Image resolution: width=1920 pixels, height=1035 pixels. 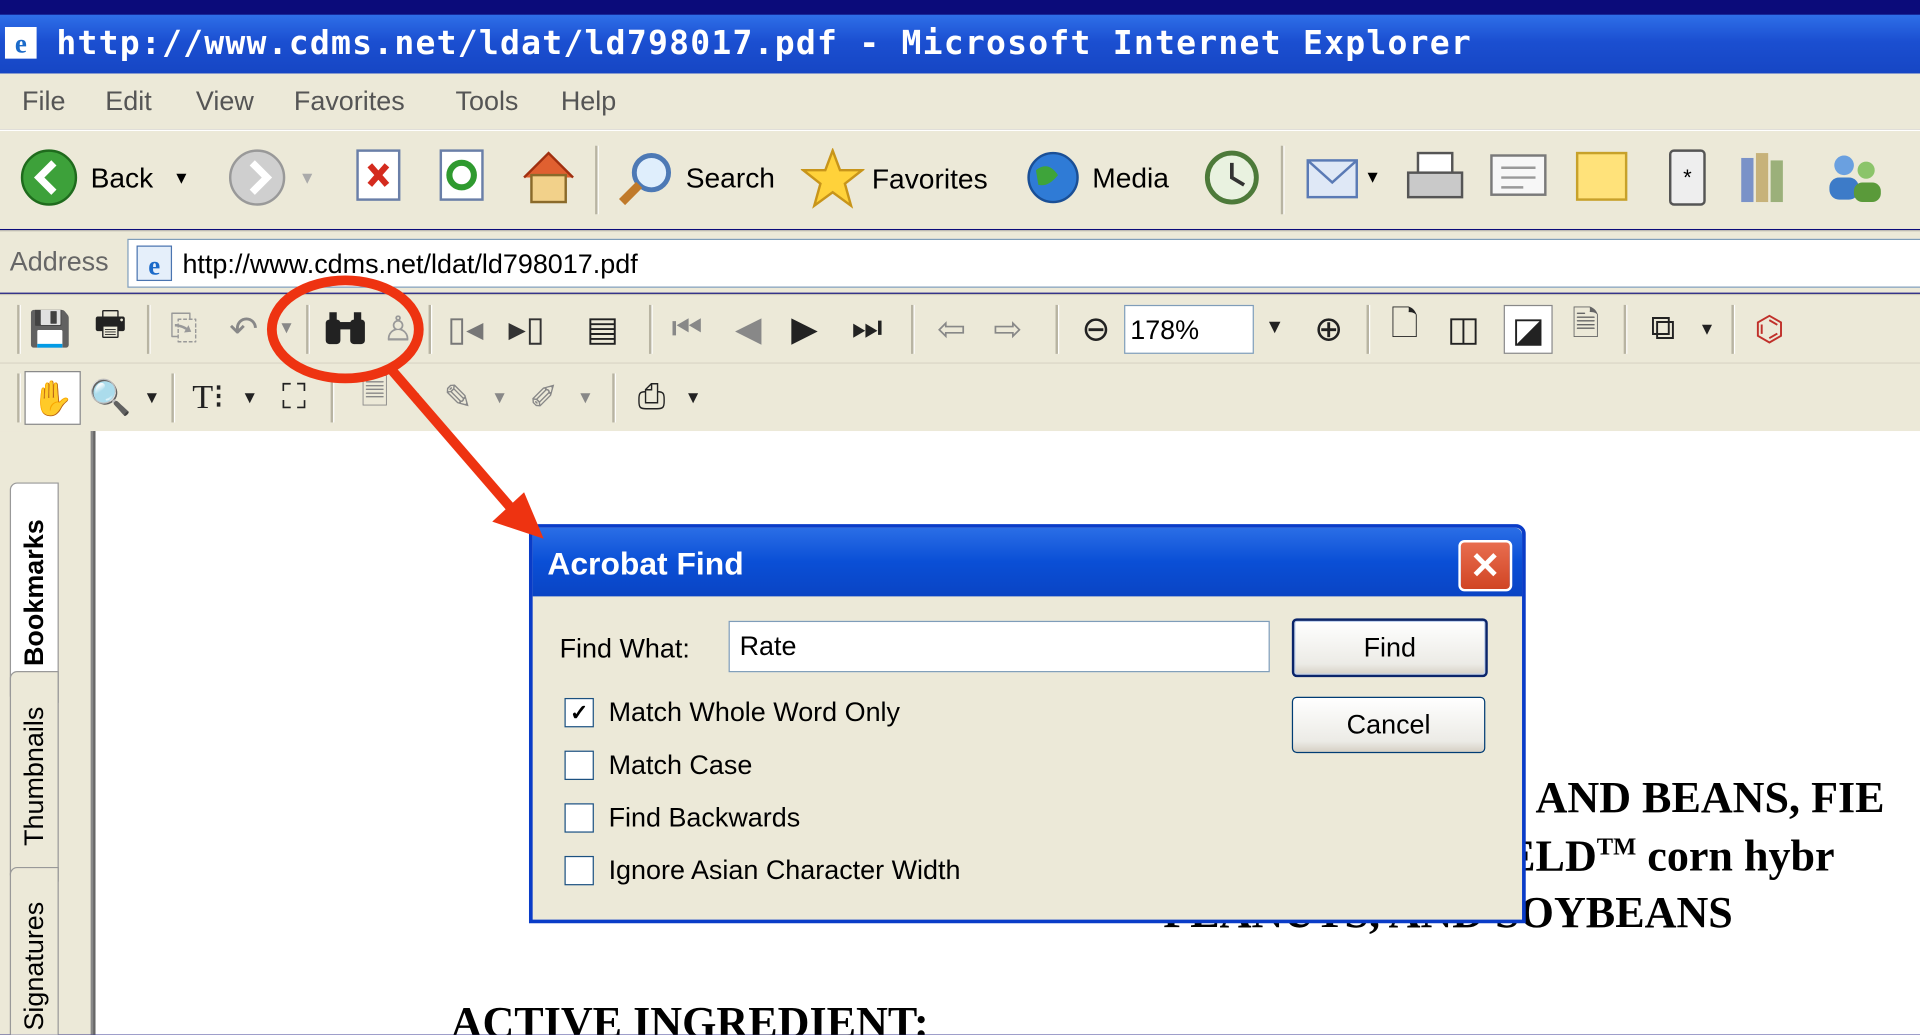 I want to click on annotation-overlay, so click(x=405, y=407).